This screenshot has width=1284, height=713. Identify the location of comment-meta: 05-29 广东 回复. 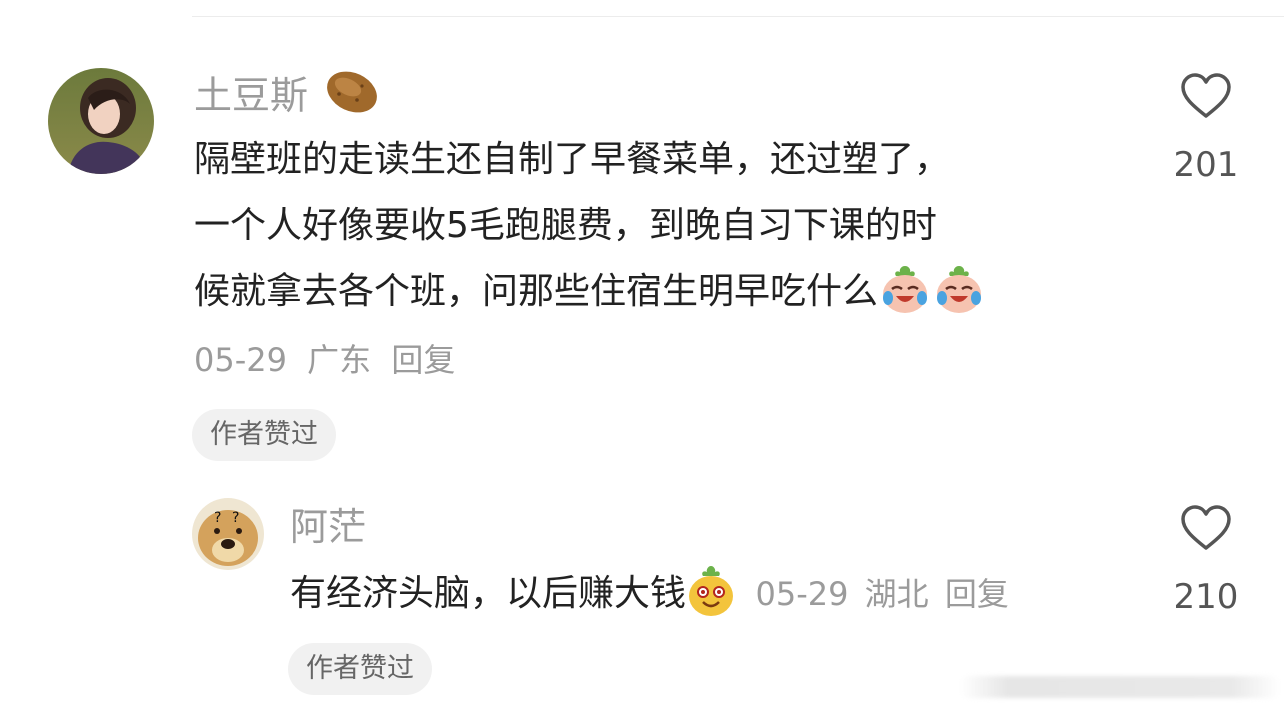
(324, 360).